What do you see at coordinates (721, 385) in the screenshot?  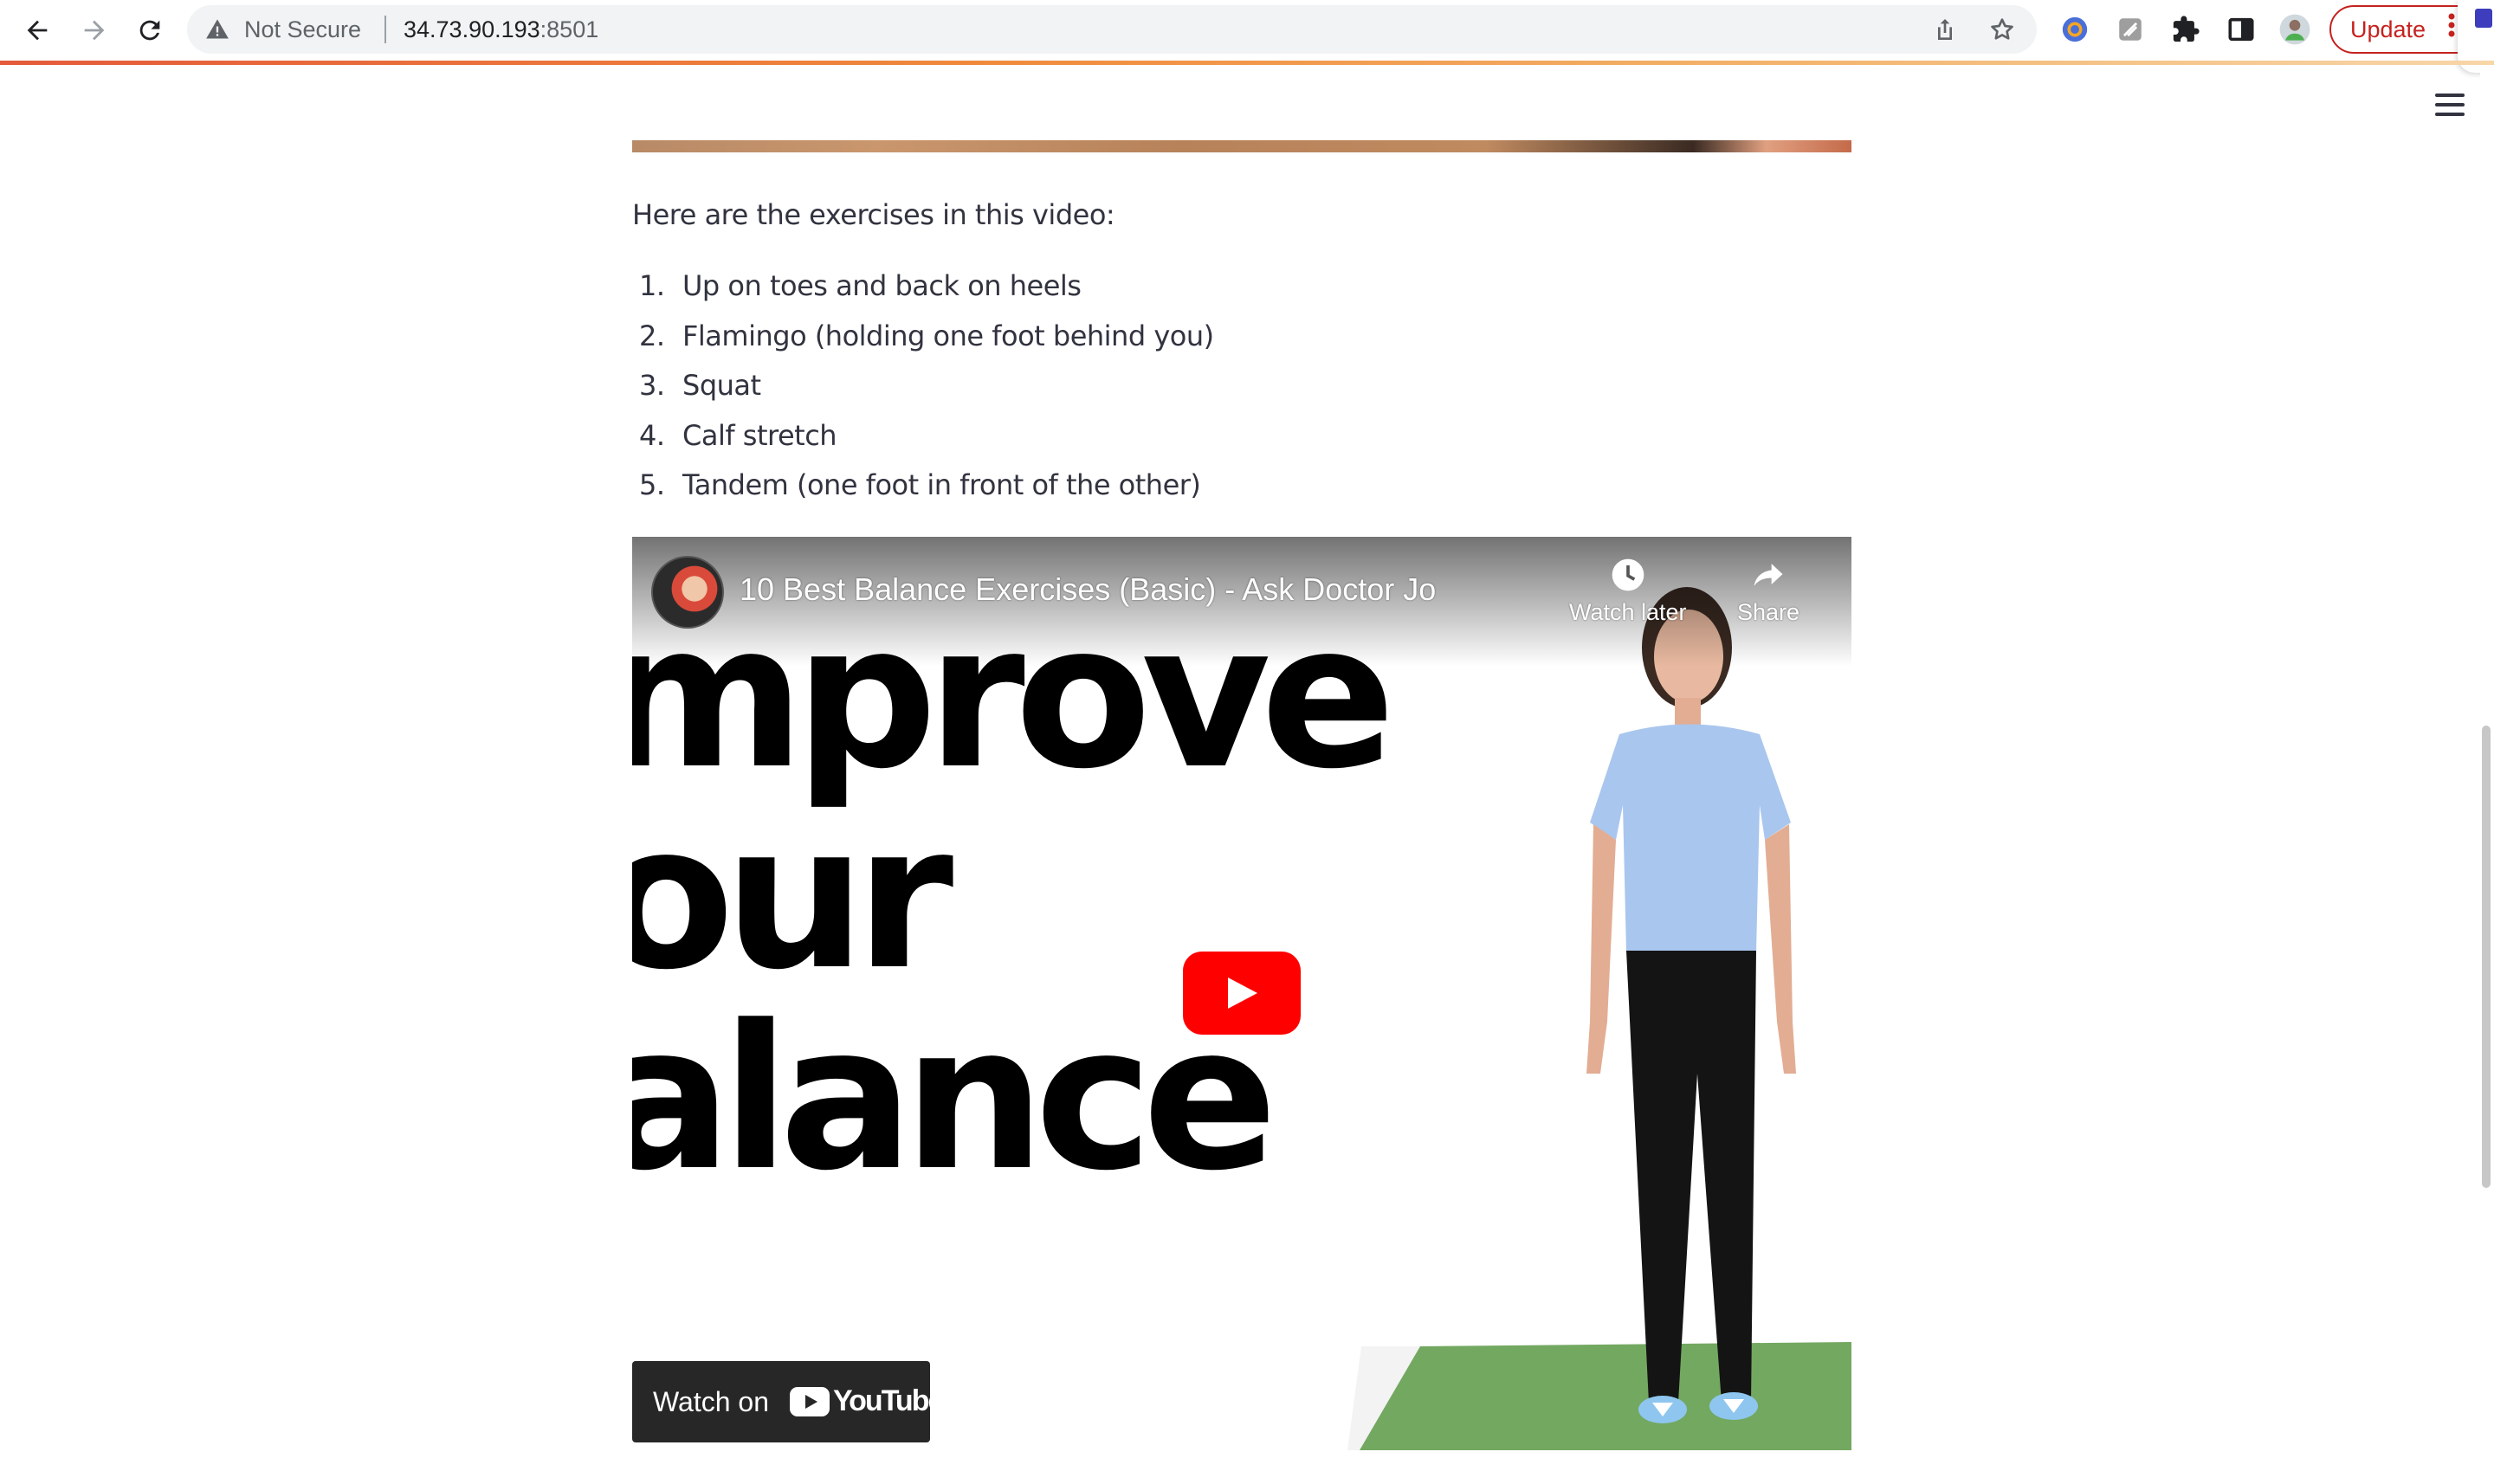 I see `list-text: Squat` at bounding box center [721, 385].